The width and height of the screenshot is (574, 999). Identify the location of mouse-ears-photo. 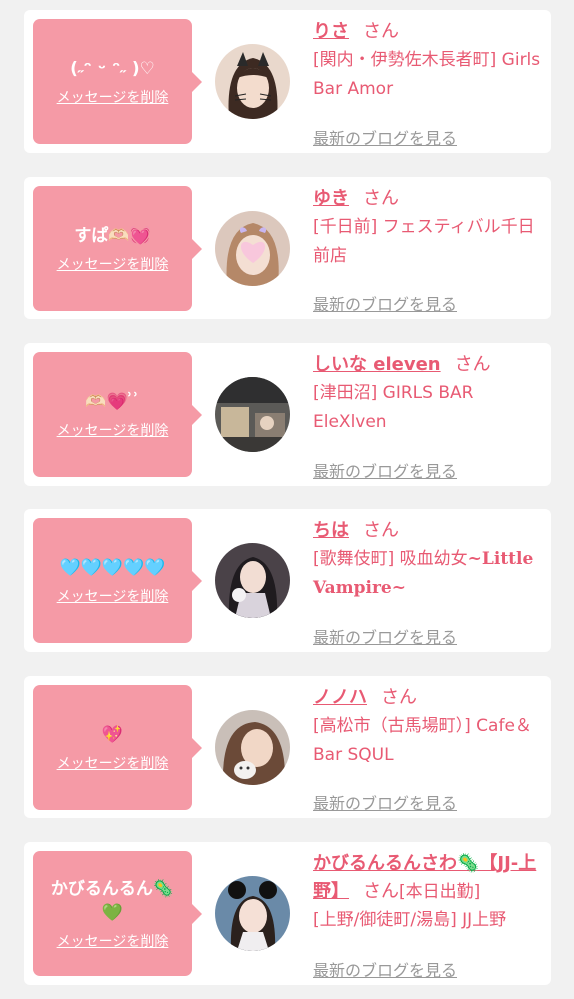
(252, 913).